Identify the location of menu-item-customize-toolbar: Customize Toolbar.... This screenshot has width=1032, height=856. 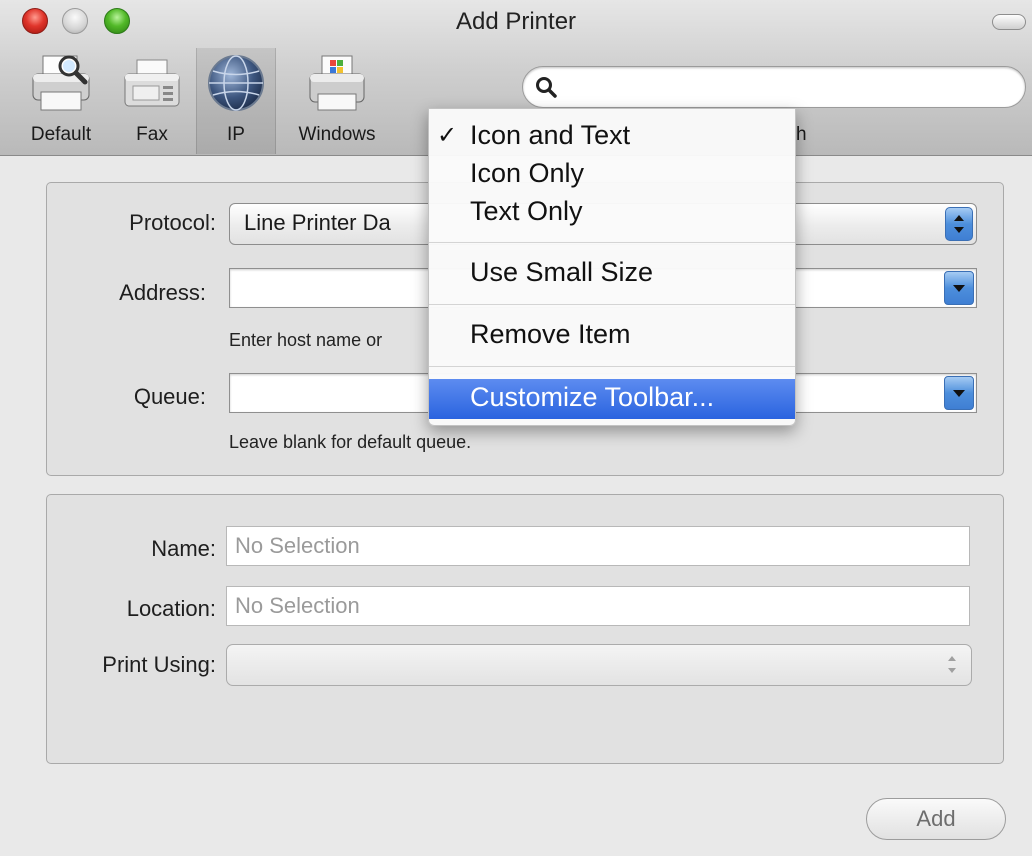
(612, 399).